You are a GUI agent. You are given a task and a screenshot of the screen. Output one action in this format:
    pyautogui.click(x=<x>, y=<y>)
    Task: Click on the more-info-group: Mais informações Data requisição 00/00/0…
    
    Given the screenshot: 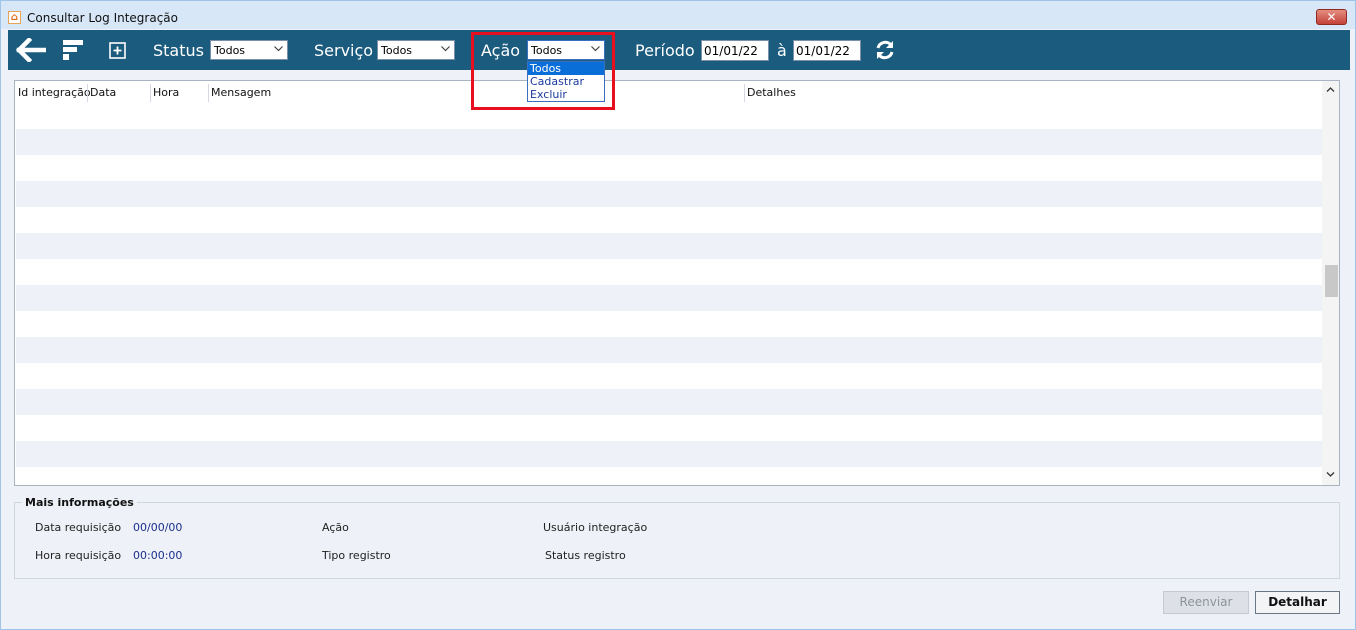 What is the action you would take?
    pyautogui.click(x=677, y=537)
    